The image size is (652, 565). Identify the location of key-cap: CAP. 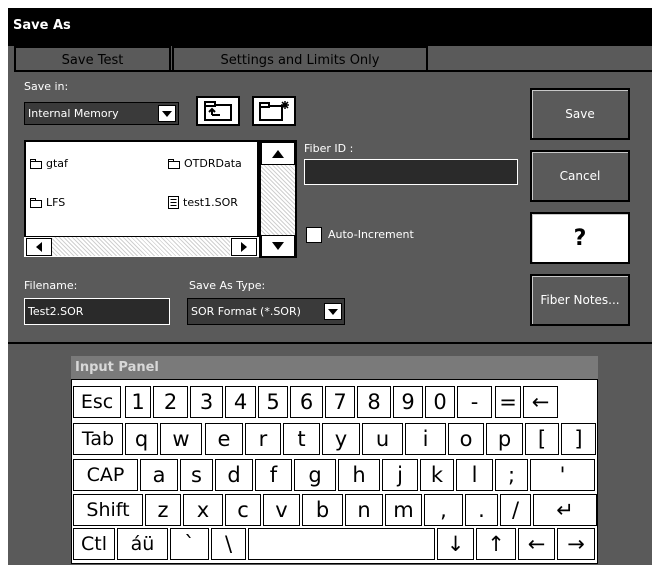
(105, 475).